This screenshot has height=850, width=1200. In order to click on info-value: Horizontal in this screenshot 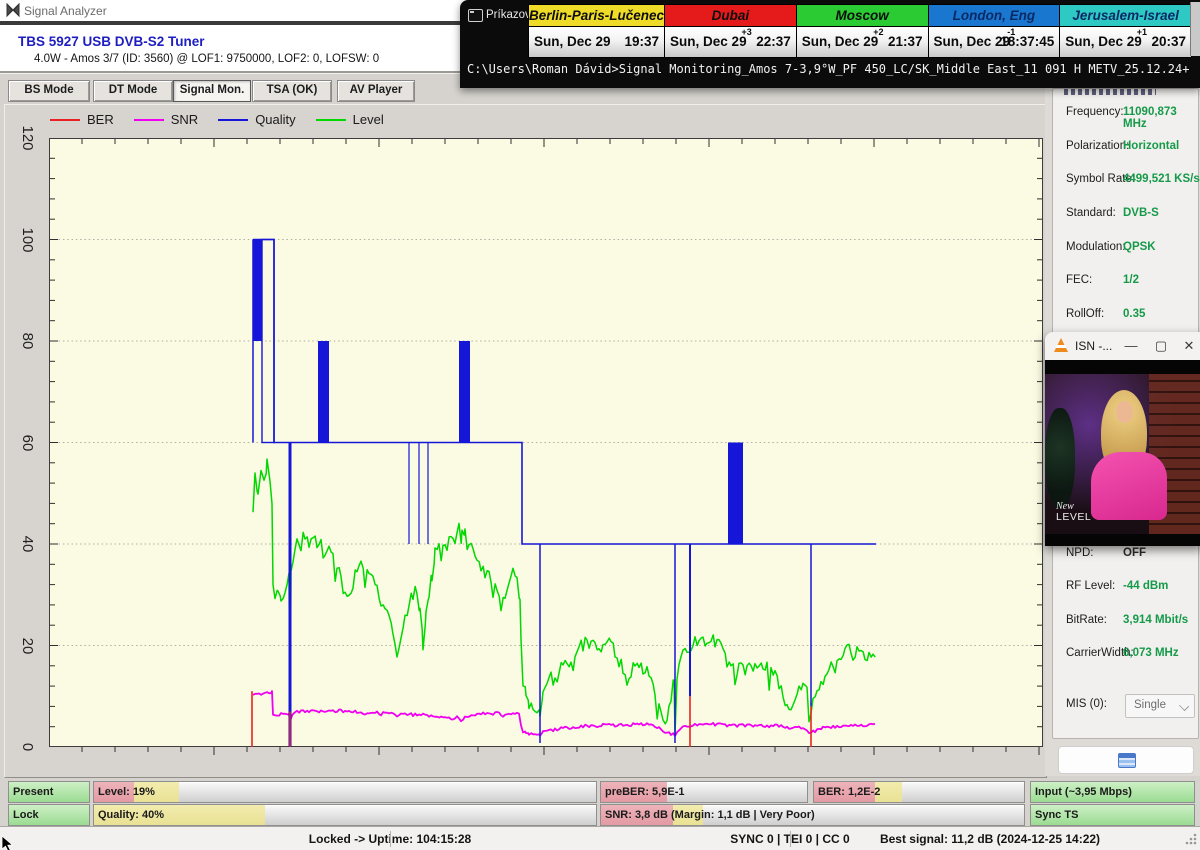, I will do `click(1151, 146)`.